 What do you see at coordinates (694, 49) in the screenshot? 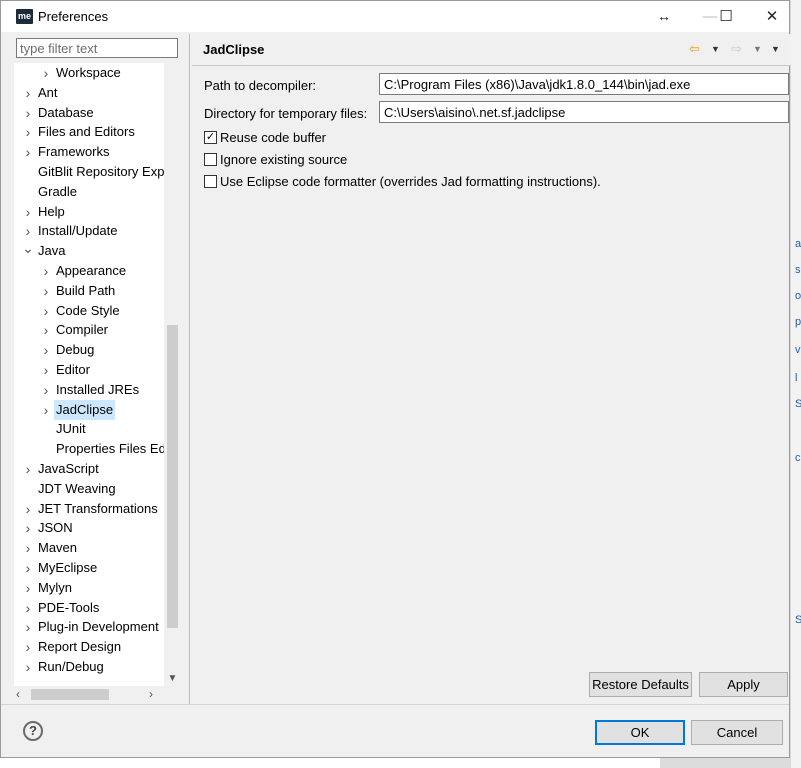
I see `back-arrow-icon: ⇦` at bounding box center [694, 49].